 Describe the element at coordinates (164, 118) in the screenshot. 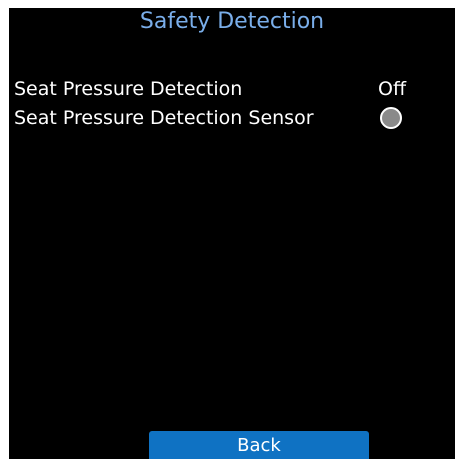

I see `seat-pressure-detection-sensor-label: Seat Pressure Detection Sensor` at that location.